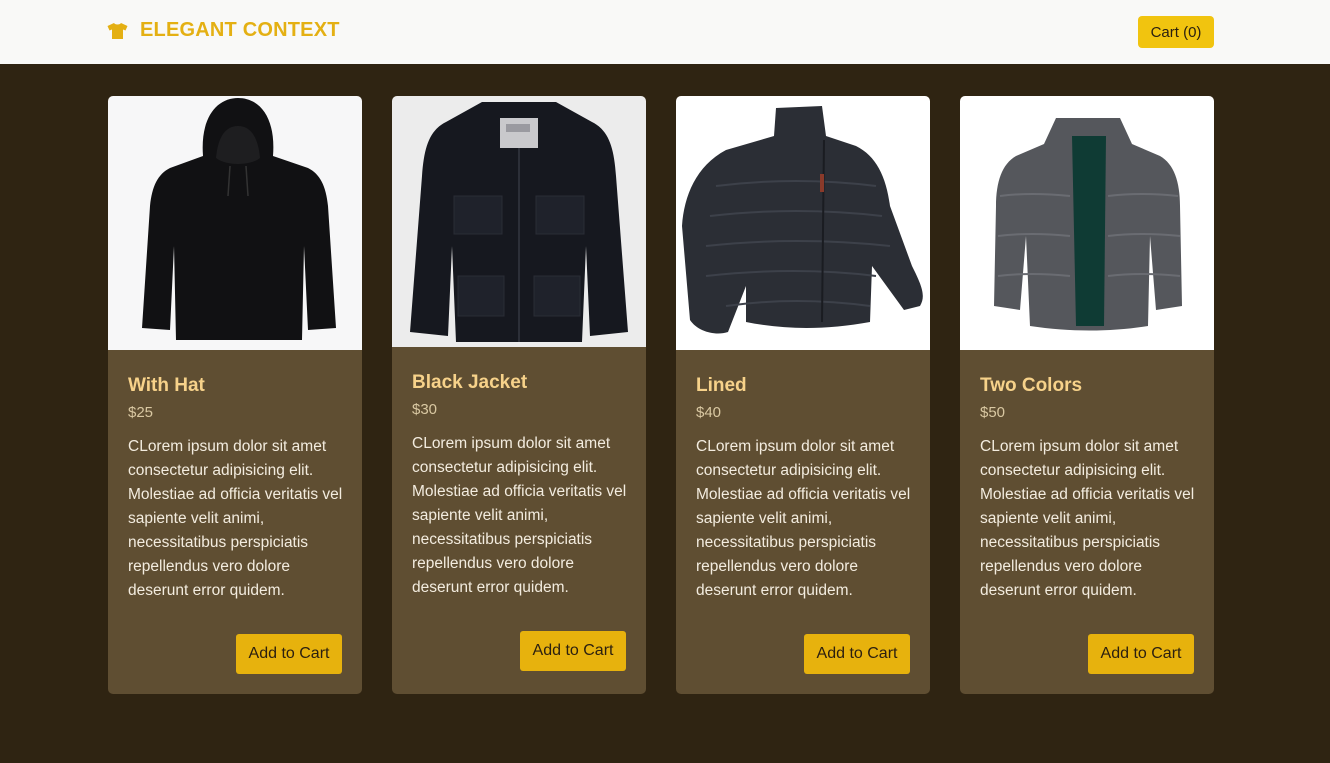 Image resolution: width=1330 pixels, height=763 pixels. I want to click on brand: ELEGANT CONTEXT, so click(223, 30).